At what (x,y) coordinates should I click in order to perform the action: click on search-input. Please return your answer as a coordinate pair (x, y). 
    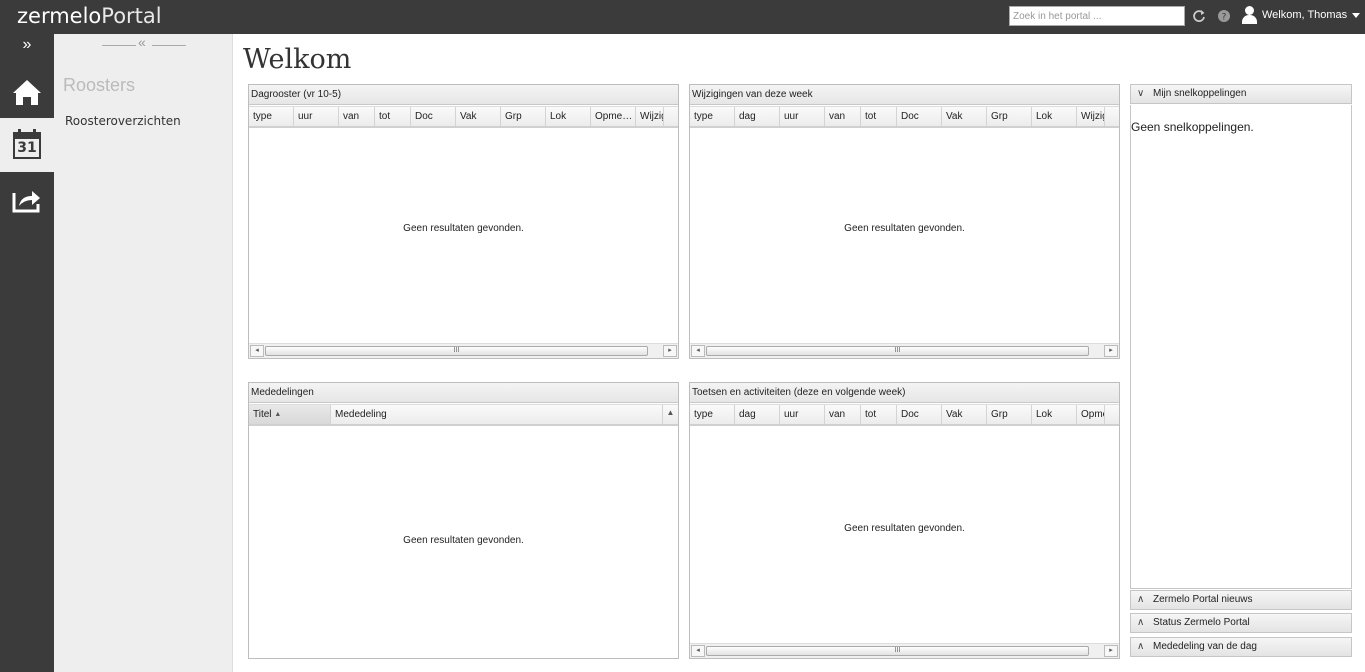
    Looking at the image, I should click on (1097, 16).